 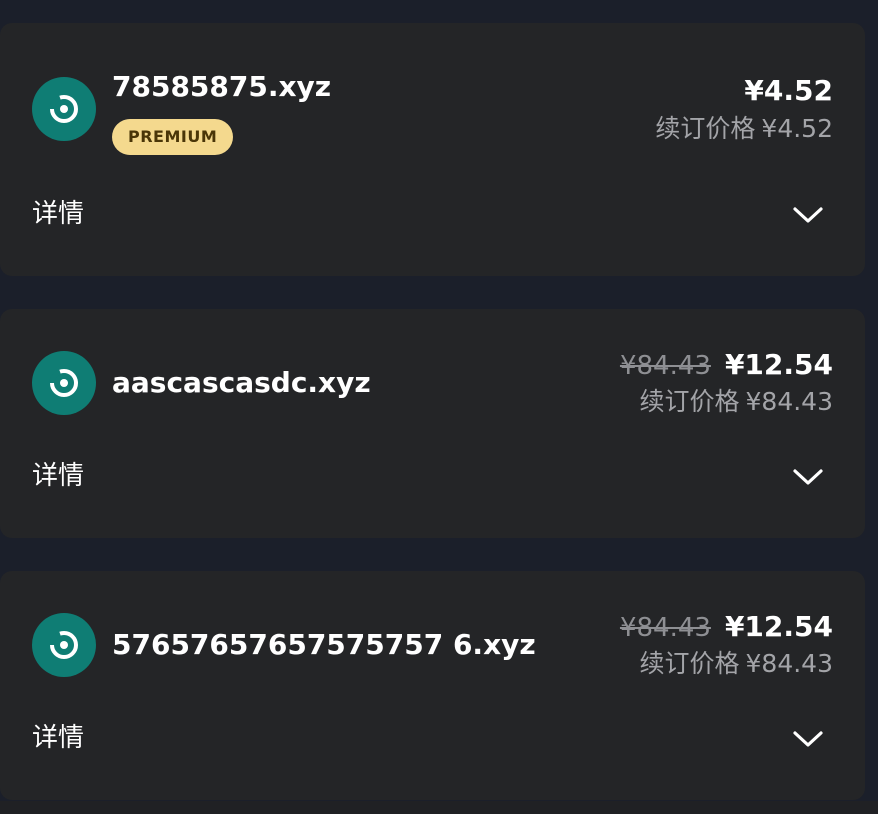 I want to click on price-row: ¥4.52, so click(x=788, y=93).